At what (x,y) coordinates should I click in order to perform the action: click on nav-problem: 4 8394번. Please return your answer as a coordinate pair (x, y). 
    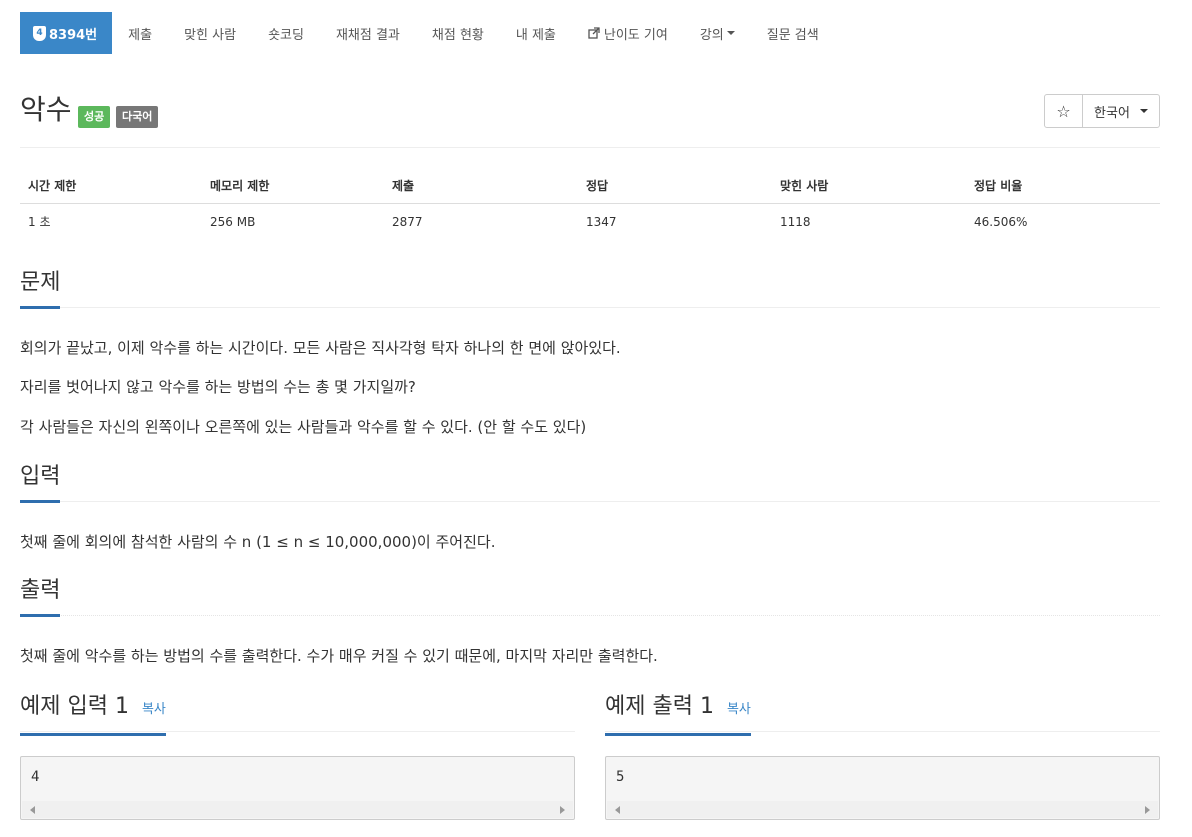
    Looking at the image, I should click on (66, 33).